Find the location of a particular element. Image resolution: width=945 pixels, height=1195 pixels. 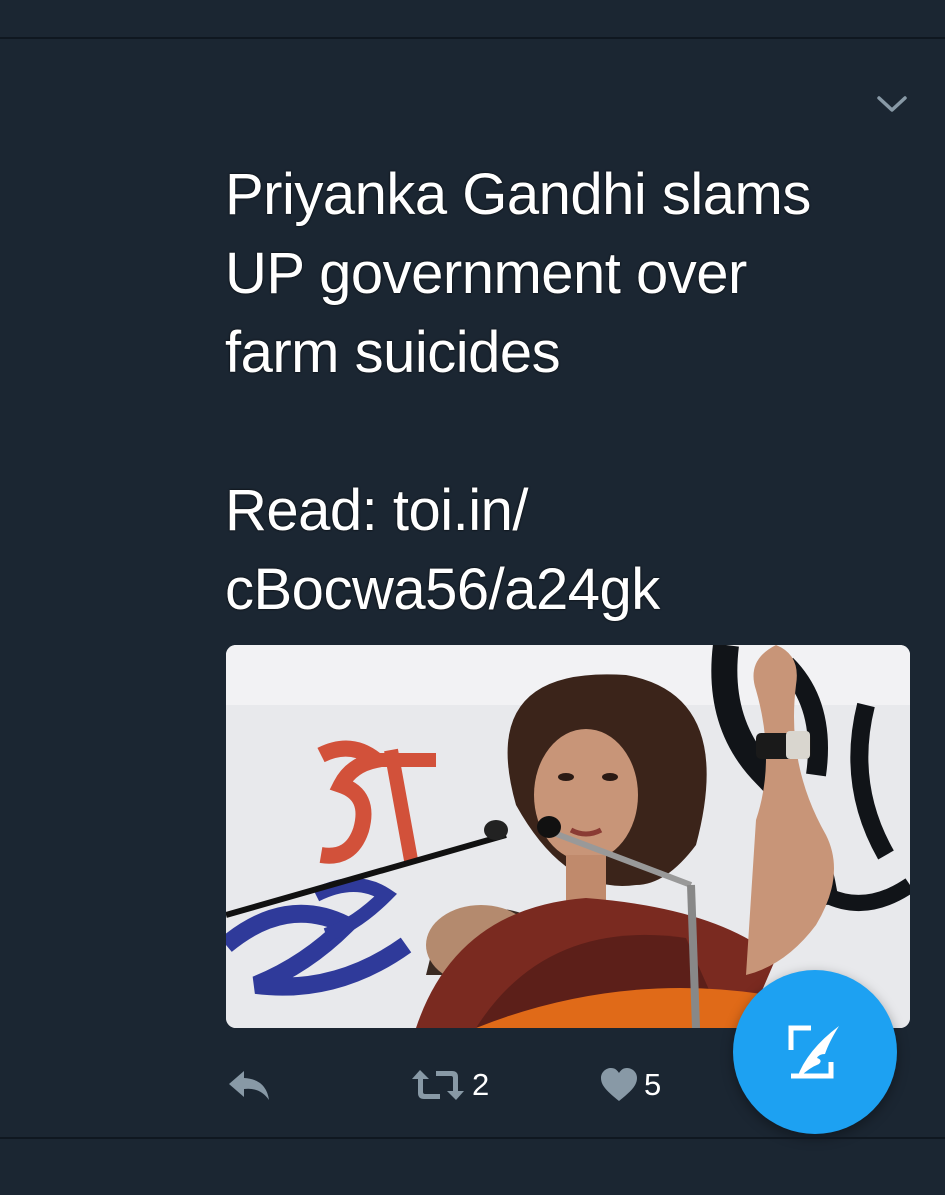

heart-icon is located at coordinates (619, 1084).